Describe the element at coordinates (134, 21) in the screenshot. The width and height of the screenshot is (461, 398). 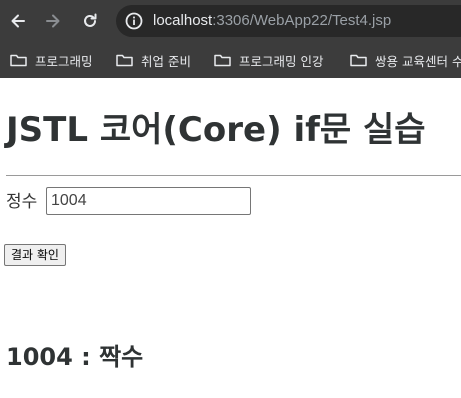
I see `site-info-icon` at that location.